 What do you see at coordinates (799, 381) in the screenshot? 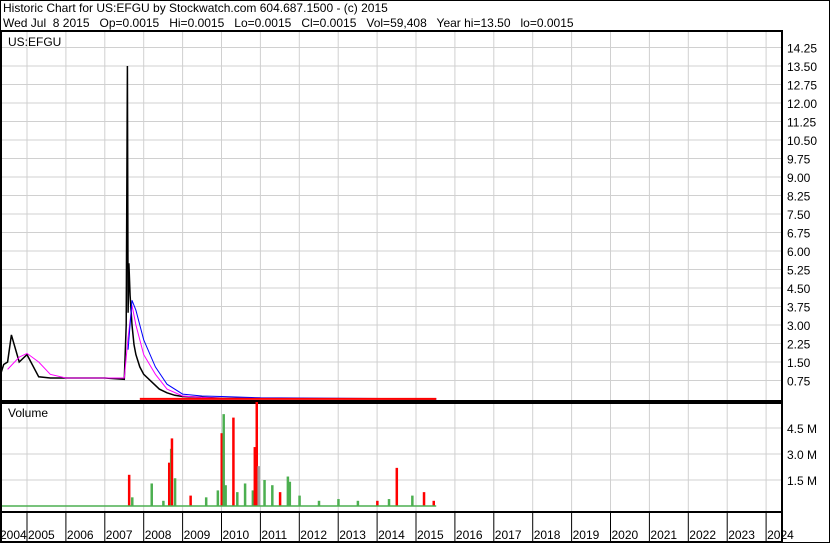
I see `y-tick-label: 0.75` at bounding box center [799, 381].